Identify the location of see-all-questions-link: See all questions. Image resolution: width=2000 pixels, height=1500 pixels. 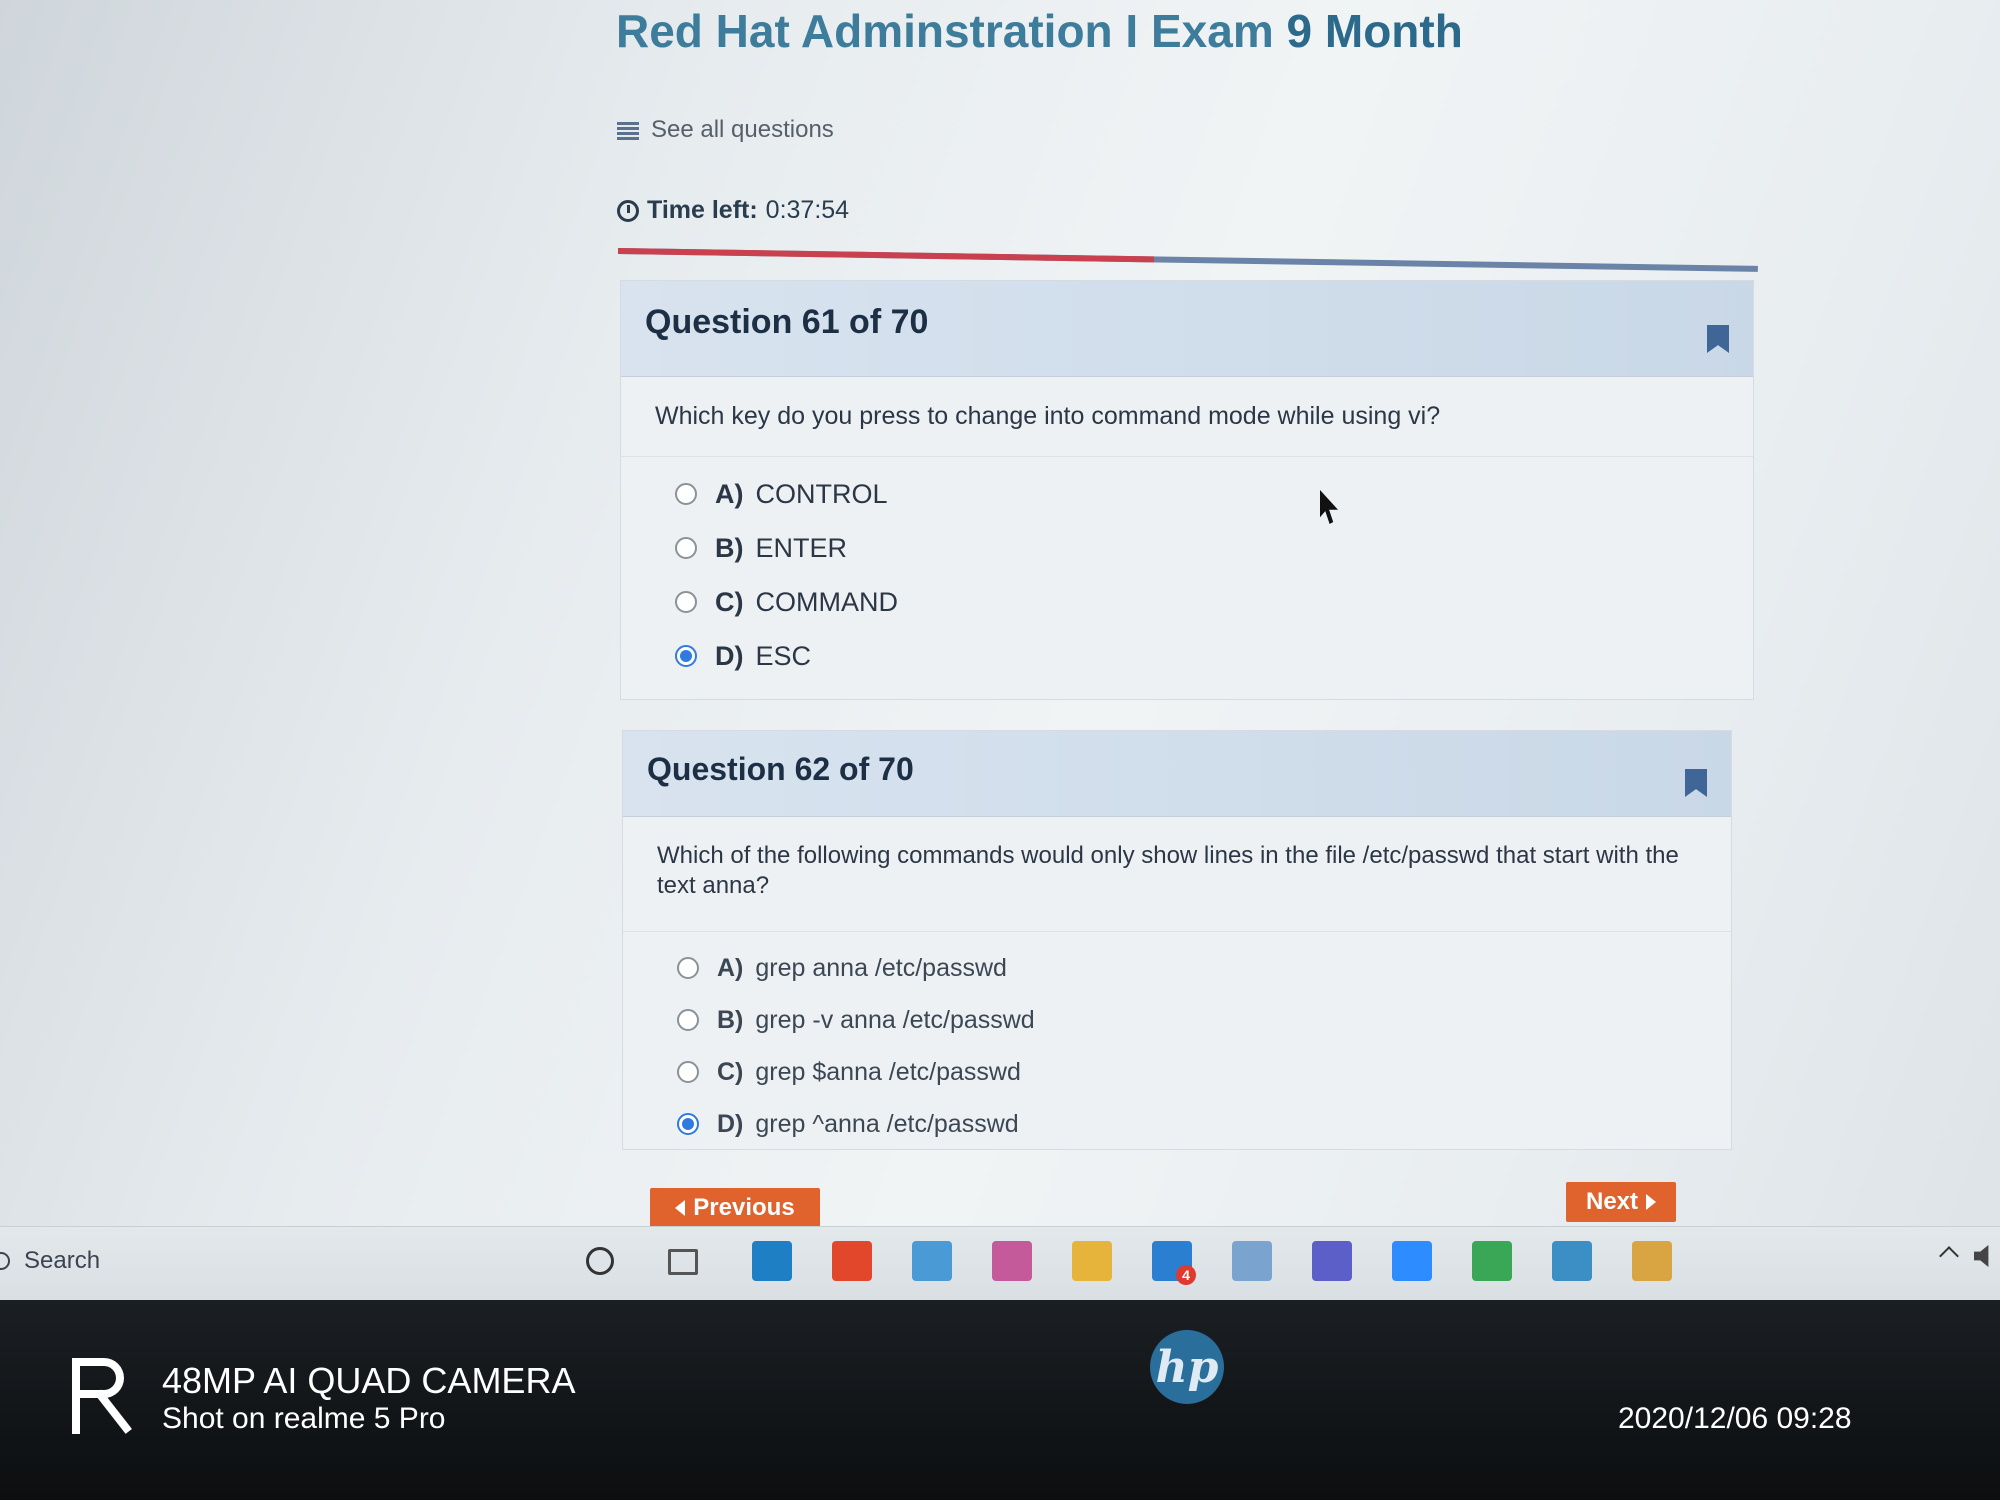
(725, 130).